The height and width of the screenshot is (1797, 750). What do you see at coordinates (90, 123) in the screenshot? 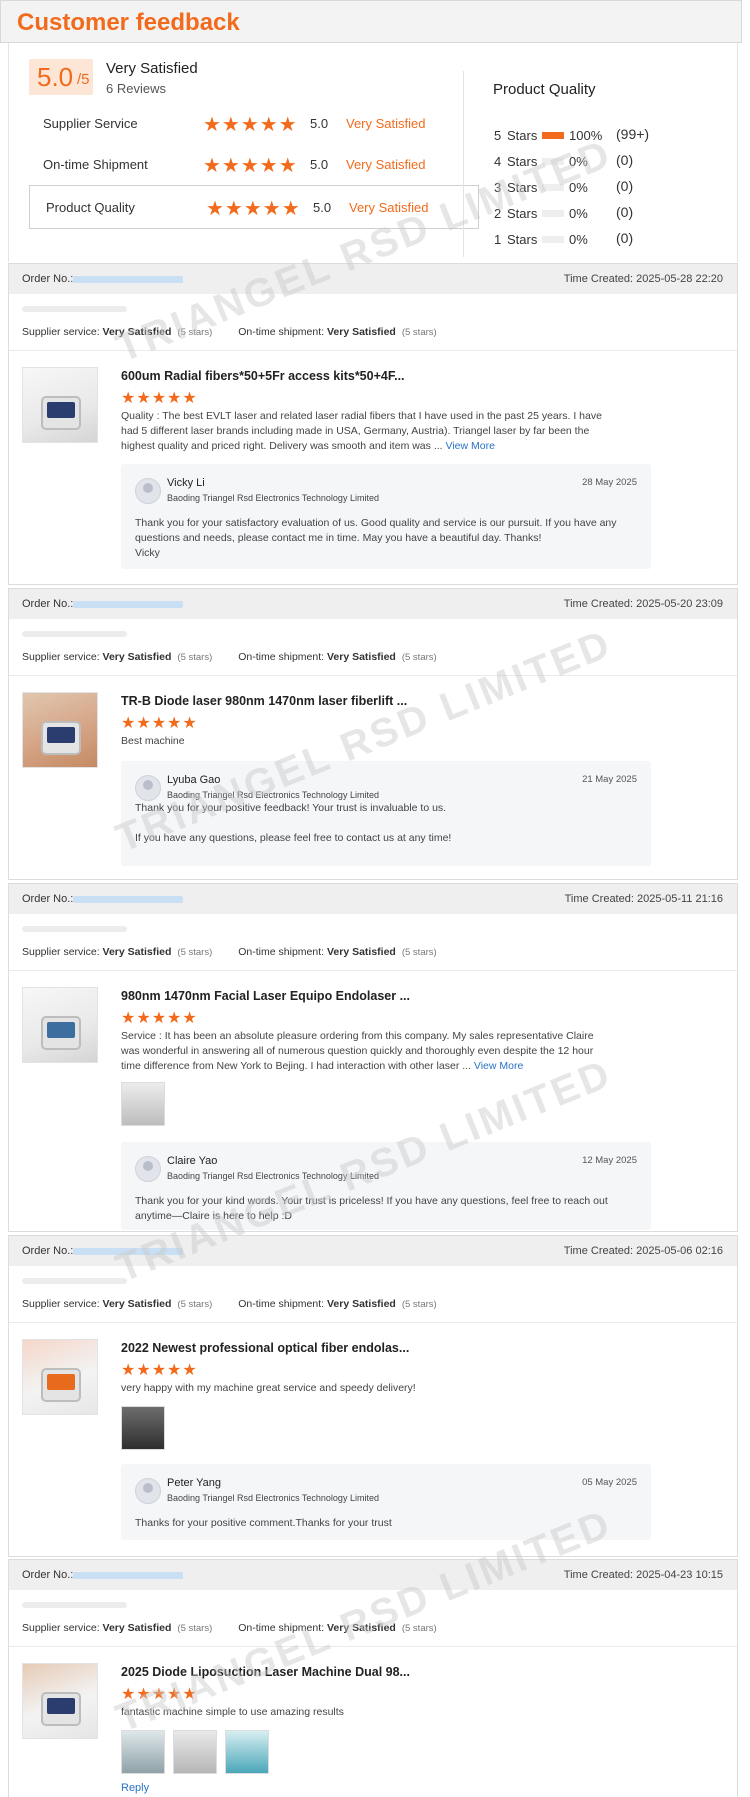
I see `rating-label: Supplier Service` at bounding box center [90, 123].